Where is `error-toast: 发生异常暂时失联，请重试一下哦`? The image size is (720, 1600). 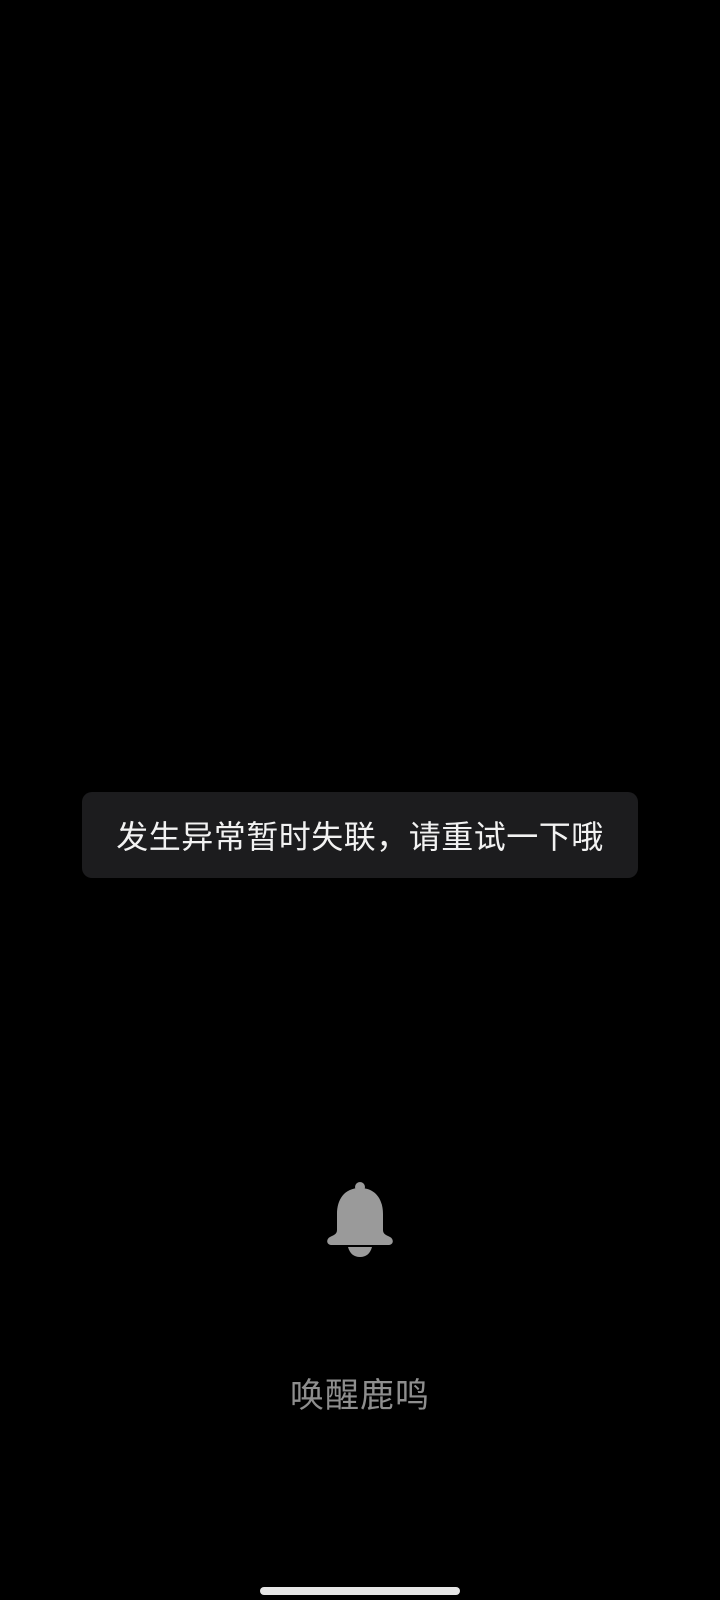
error-toast: 发生异常暂时失联，请重试一下哦 is located at coordinates (360, 835).